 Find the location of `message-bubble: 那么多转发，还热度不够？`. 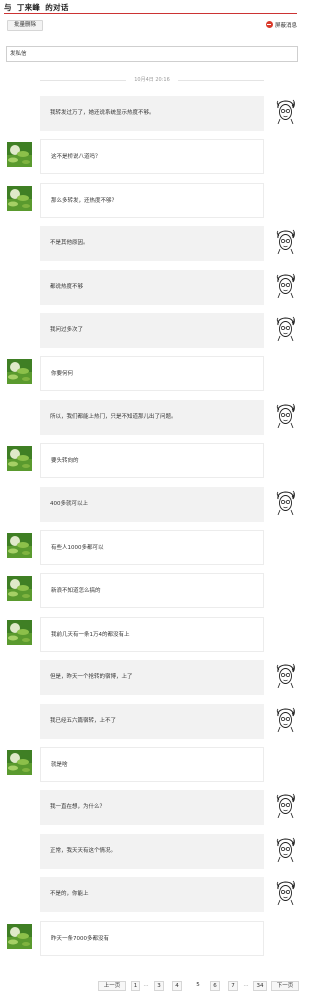

message-bubble: 那么多转发，还热度不够？ is located at coordinates (152, 200).